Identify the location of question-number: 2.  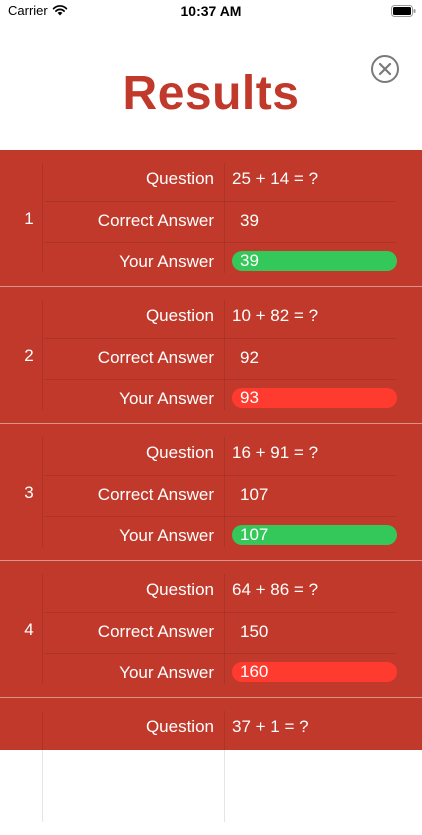
(29, 355).